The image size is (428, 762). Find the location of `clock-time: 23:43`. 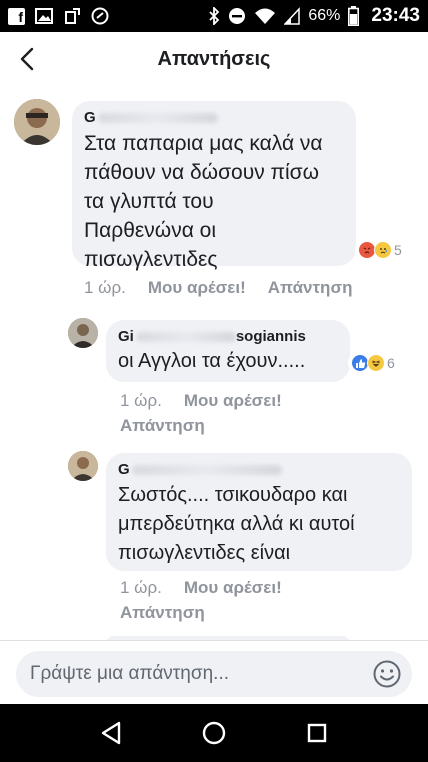

clock-time: 23:43 is located at coordinates (395, 15).